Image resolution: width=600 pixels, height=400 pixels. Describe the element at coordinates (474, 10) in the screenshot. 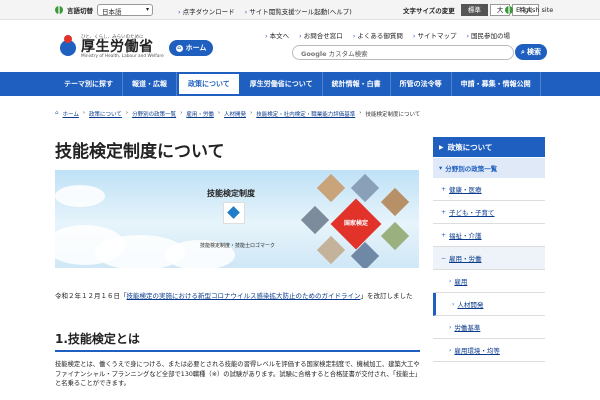

I see `font-size-standard-button: 標準` at that location.